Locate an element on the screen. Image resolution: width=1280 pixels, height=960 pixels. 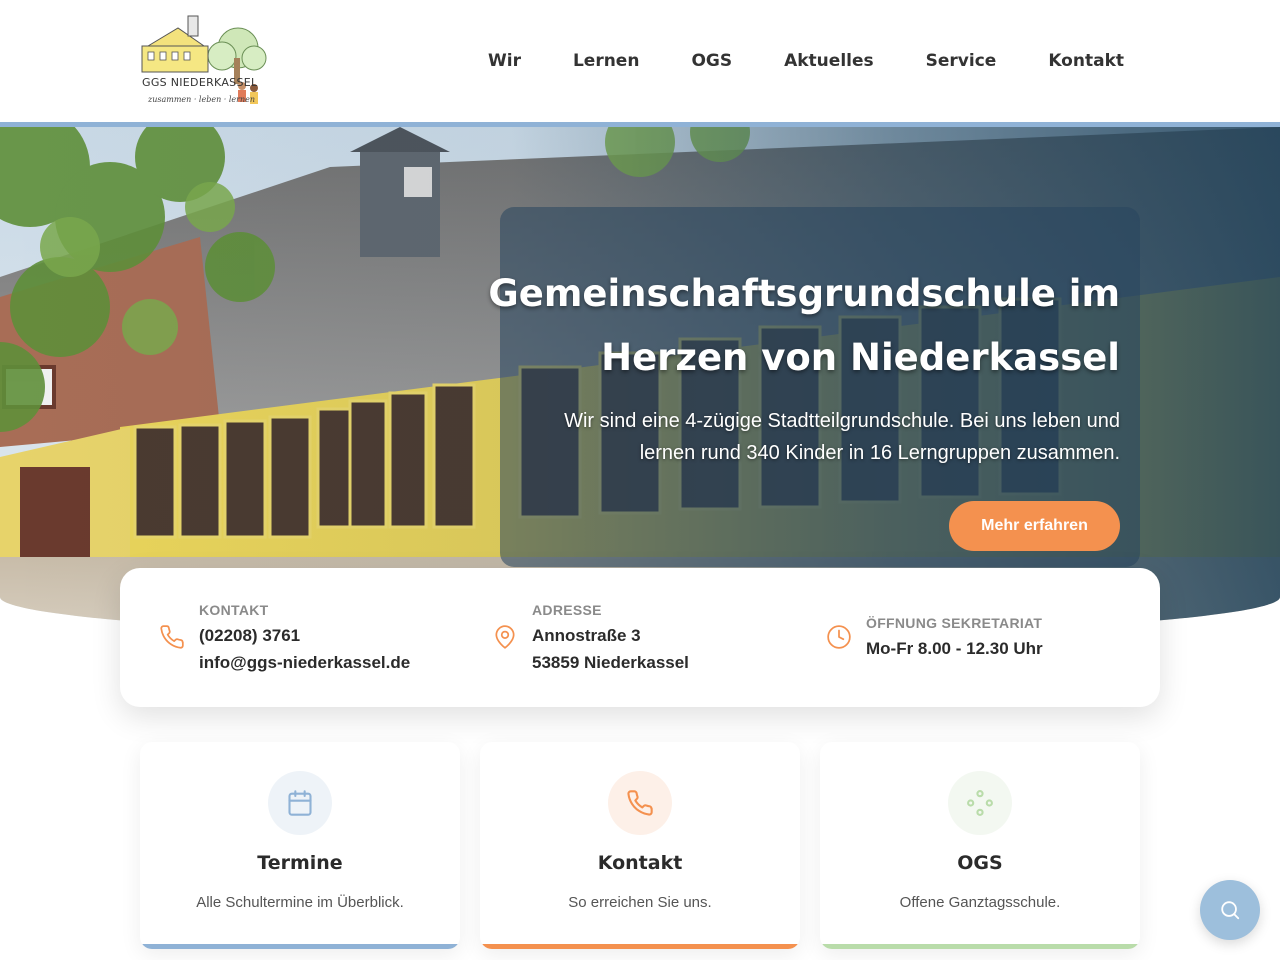
hours-label: ÖFFNUNG SEKRETARIAT is located at coordinates (954, 623).